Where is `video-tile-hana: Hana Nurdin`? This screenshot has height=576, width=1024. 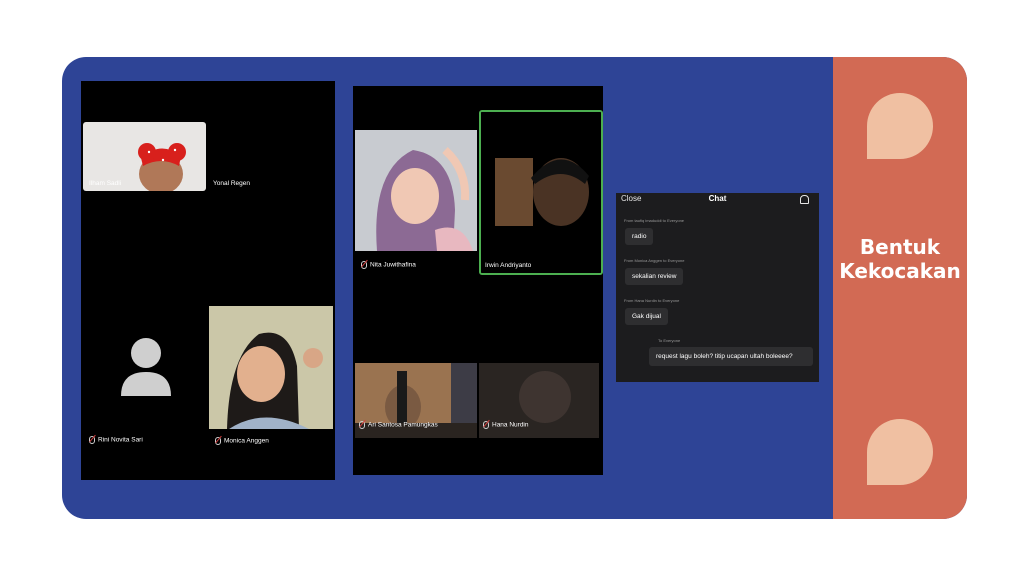 video-tile-hana: Hana Nurdin is located at coordinates (539, 400).